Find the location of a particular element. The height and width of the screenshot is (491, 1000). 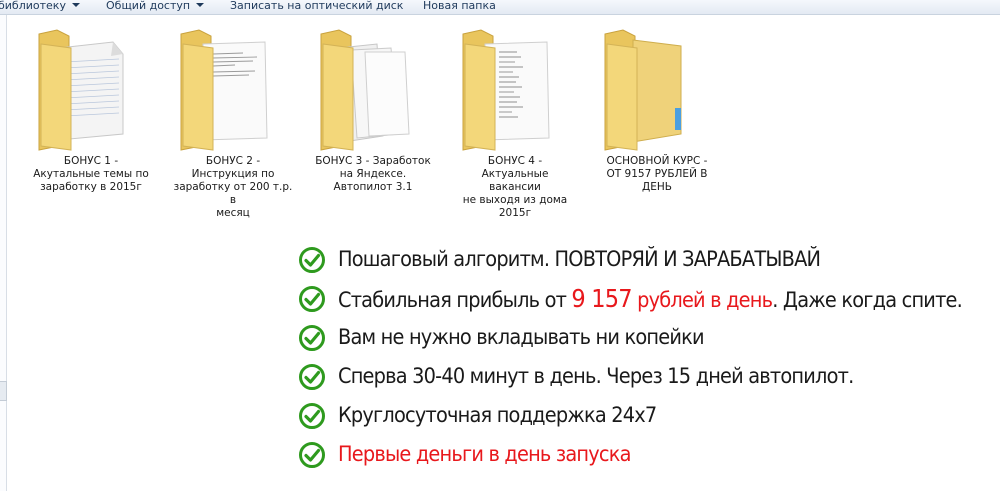

share-menu-button: Общий доступ is located at coordinates (155, 6).